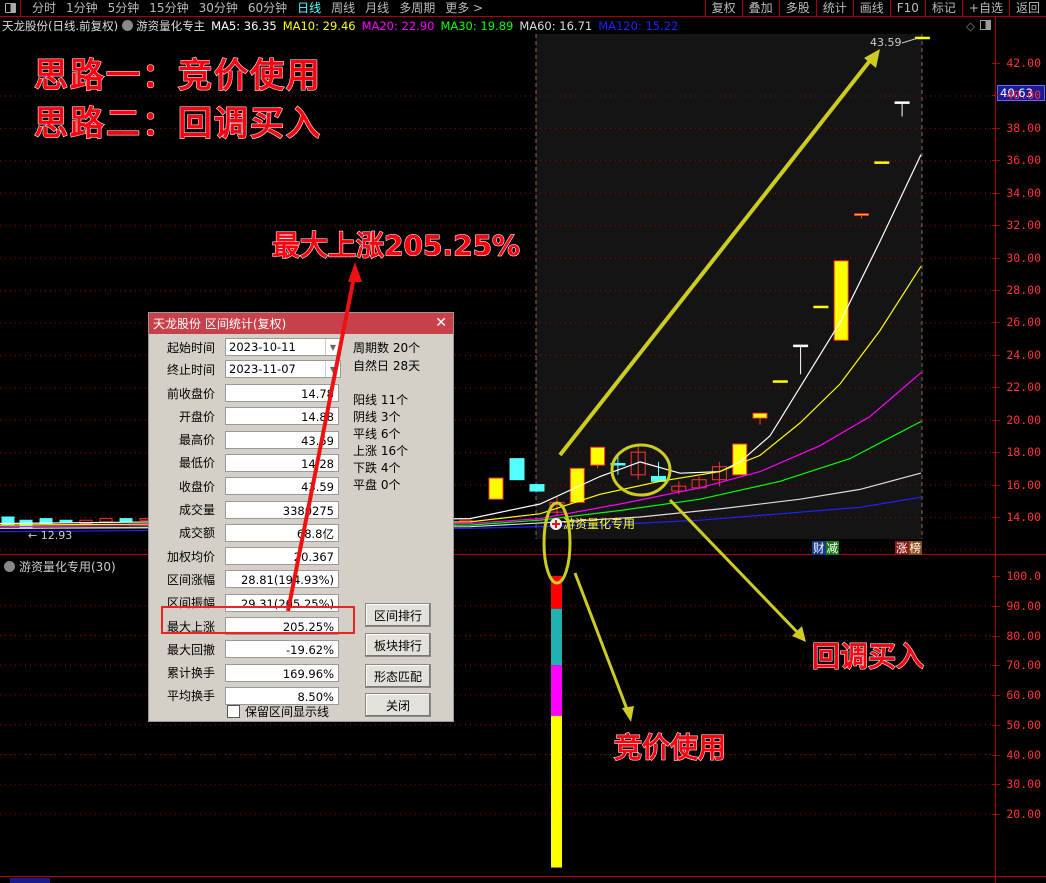 This screenshot has width=1046, height=883. Describe the element at coordinates (387, 366) in the screenshot. I see `summary-stat: 自然日 28天` at that location.